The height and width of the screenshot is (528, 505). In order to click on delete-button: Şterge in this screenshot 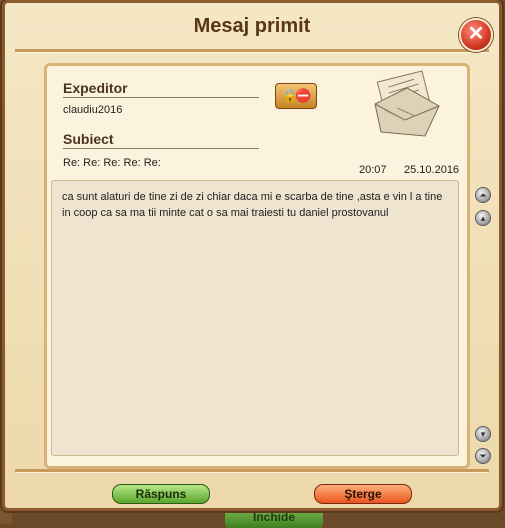, I will do `click(363, 494)`.